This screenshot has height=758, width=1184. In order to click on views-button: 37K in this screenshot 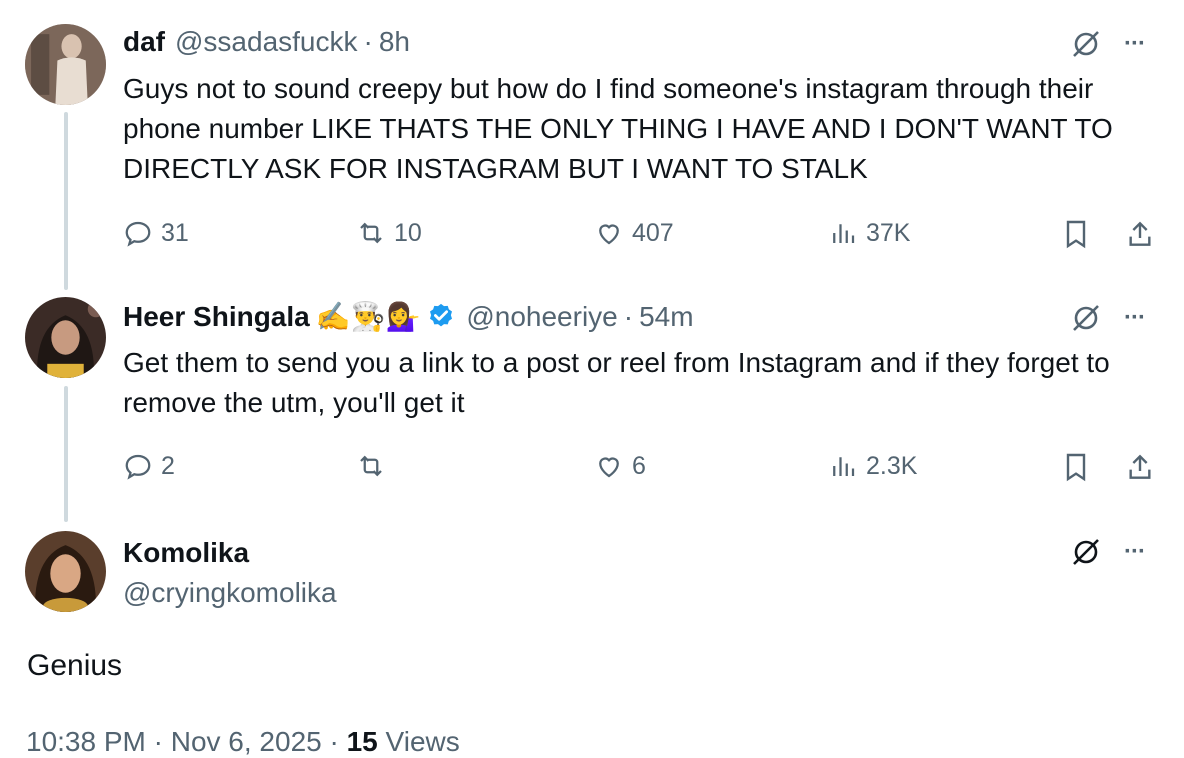, I will do `click(869, 233)`.